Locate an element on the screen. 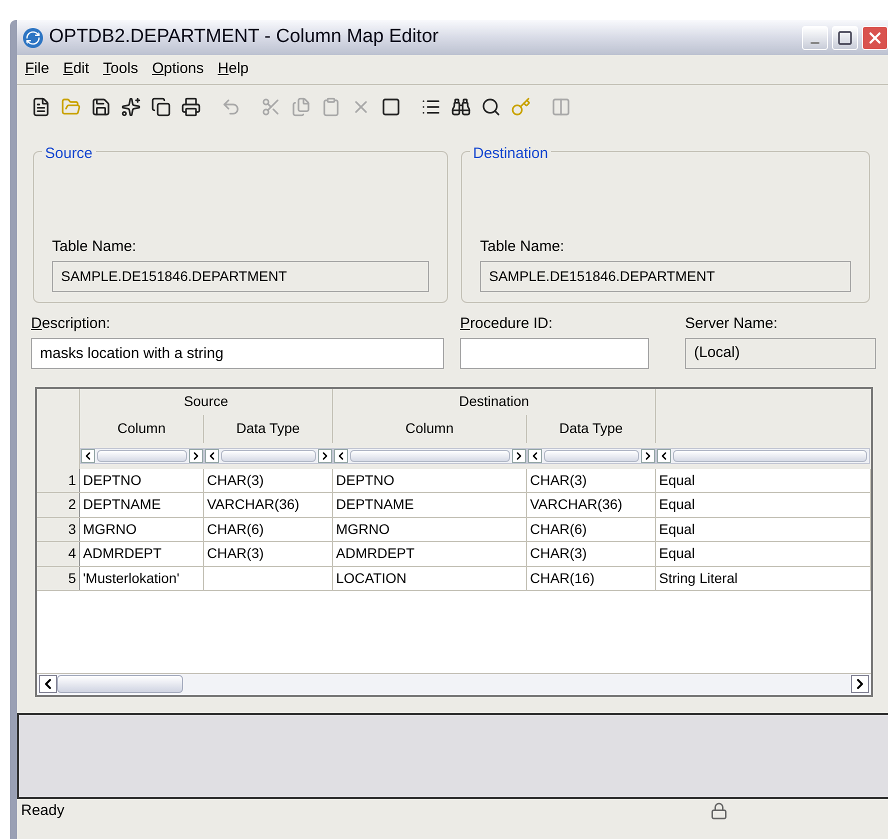 The height and width of the screenshot is (839, 888). server-name-label: Server Name: is located at coordinates (732, 324).